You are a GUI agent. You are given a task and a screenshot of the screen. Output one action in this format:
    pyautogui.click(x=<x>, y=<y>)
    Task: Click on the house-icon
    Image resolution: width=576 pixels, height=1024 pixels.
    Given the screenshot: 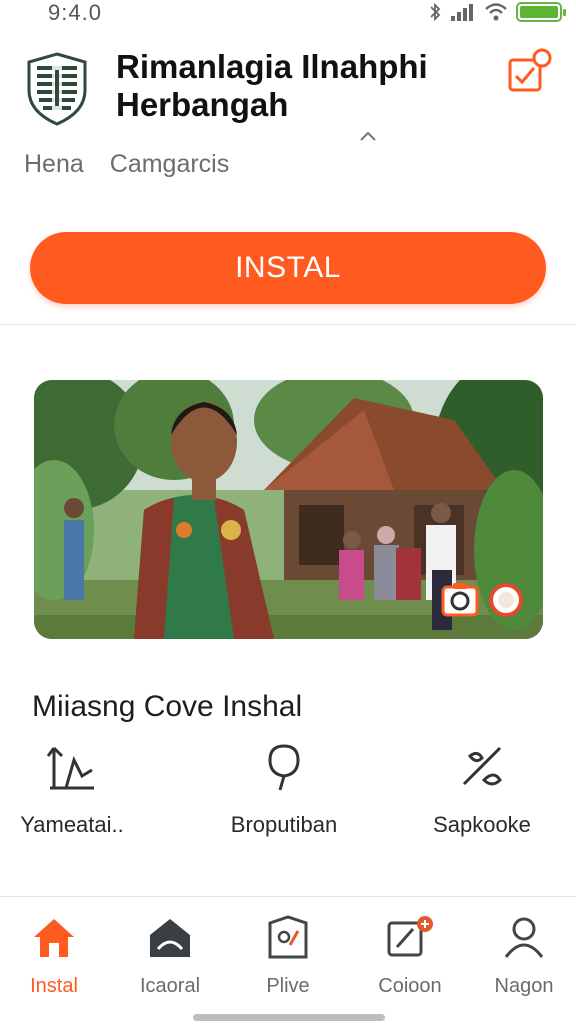 What is the action you would take?
    pyautogui.click(x=170, y=938)
    